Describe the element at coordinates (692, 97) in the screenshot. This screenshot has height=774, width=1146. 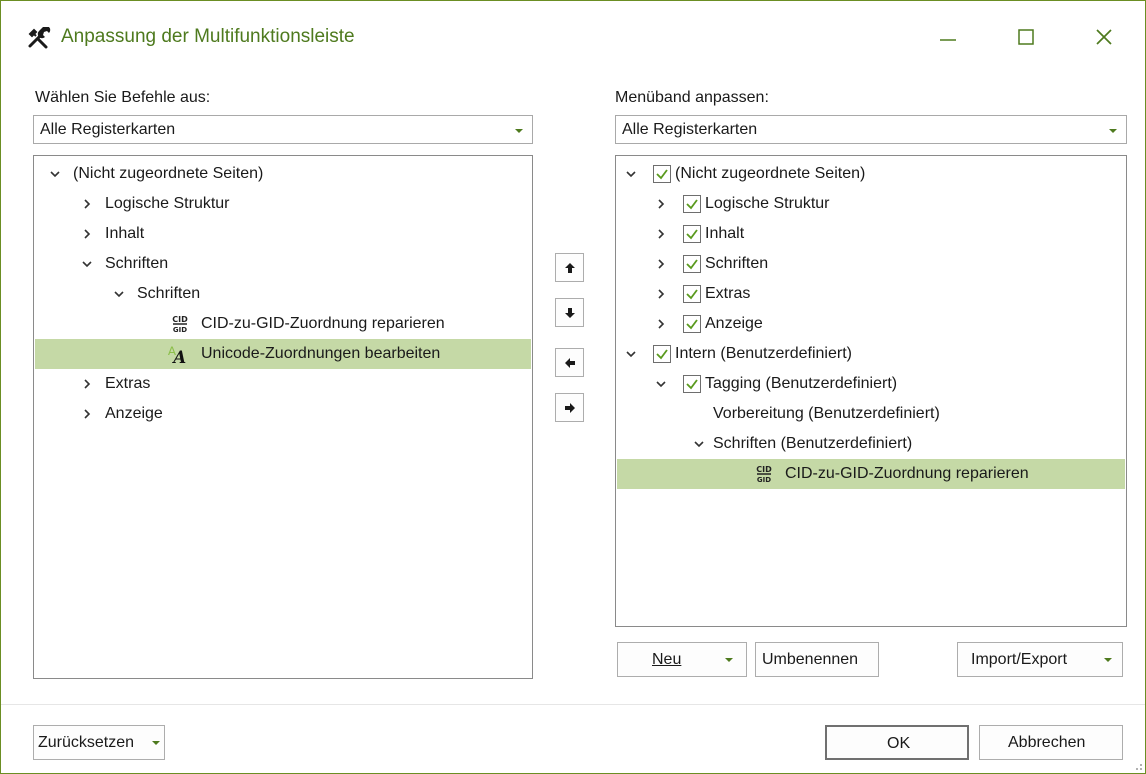
I see `customize-ribbon-label: Menüband anpassen:` at that location.